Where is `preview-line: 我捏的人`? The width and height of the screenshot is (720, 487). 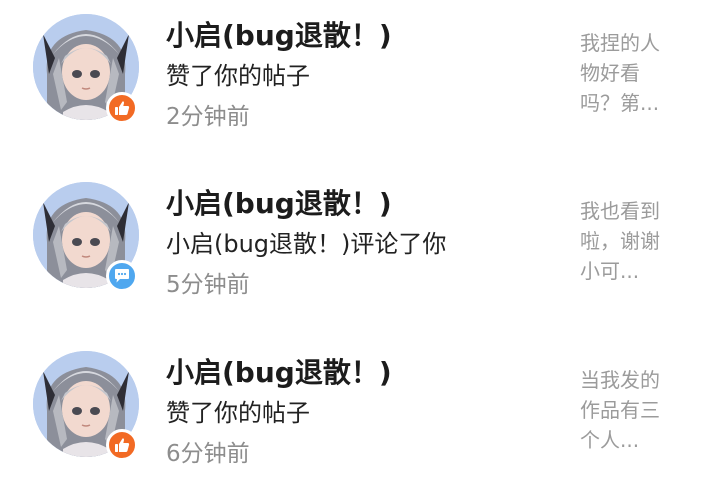 preview-line: 我捏的人 is located at coordinates (620, 43).